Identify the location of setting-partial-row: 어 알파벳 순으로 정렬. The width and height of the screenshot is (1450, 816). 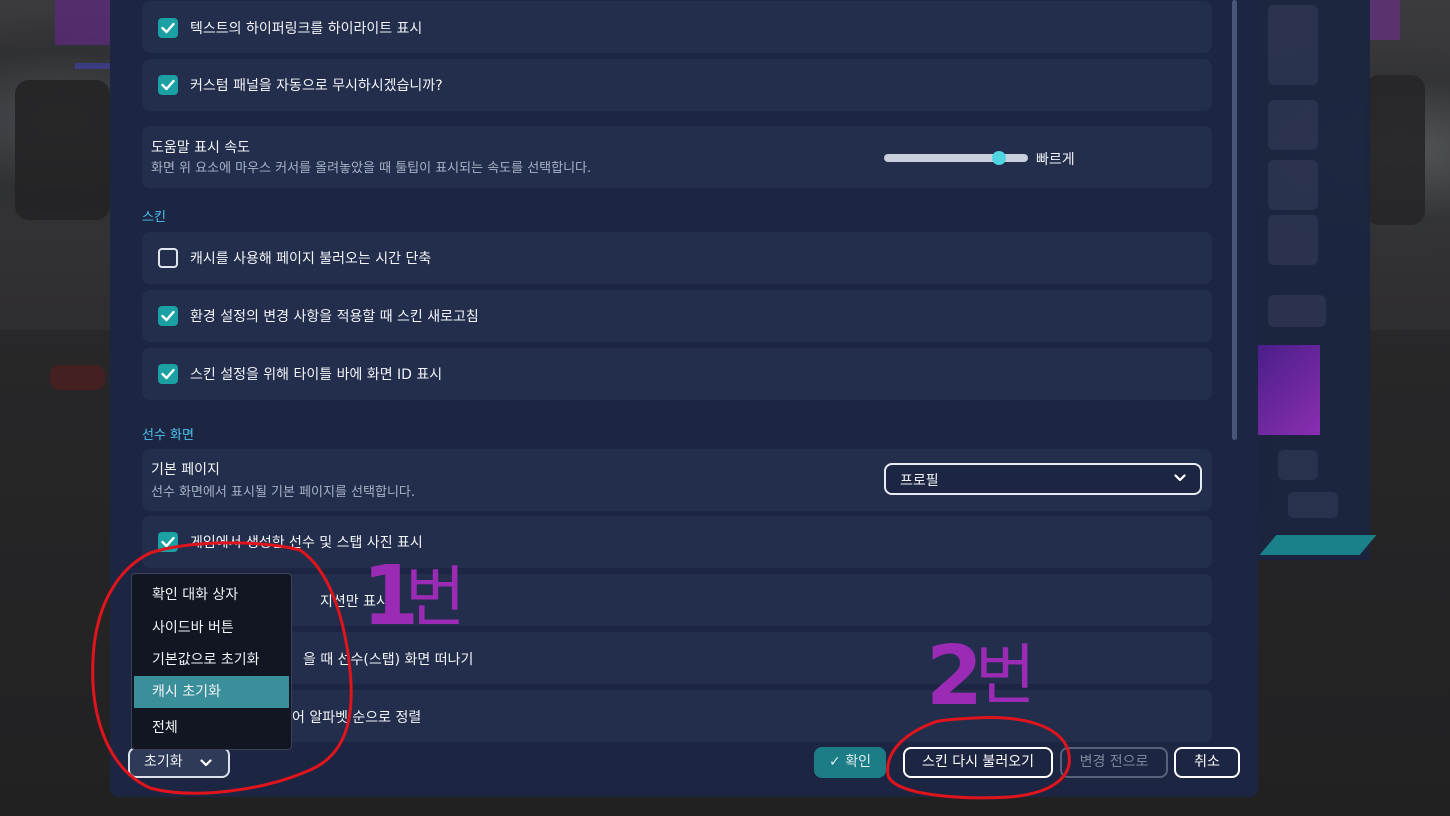
(677, 716).